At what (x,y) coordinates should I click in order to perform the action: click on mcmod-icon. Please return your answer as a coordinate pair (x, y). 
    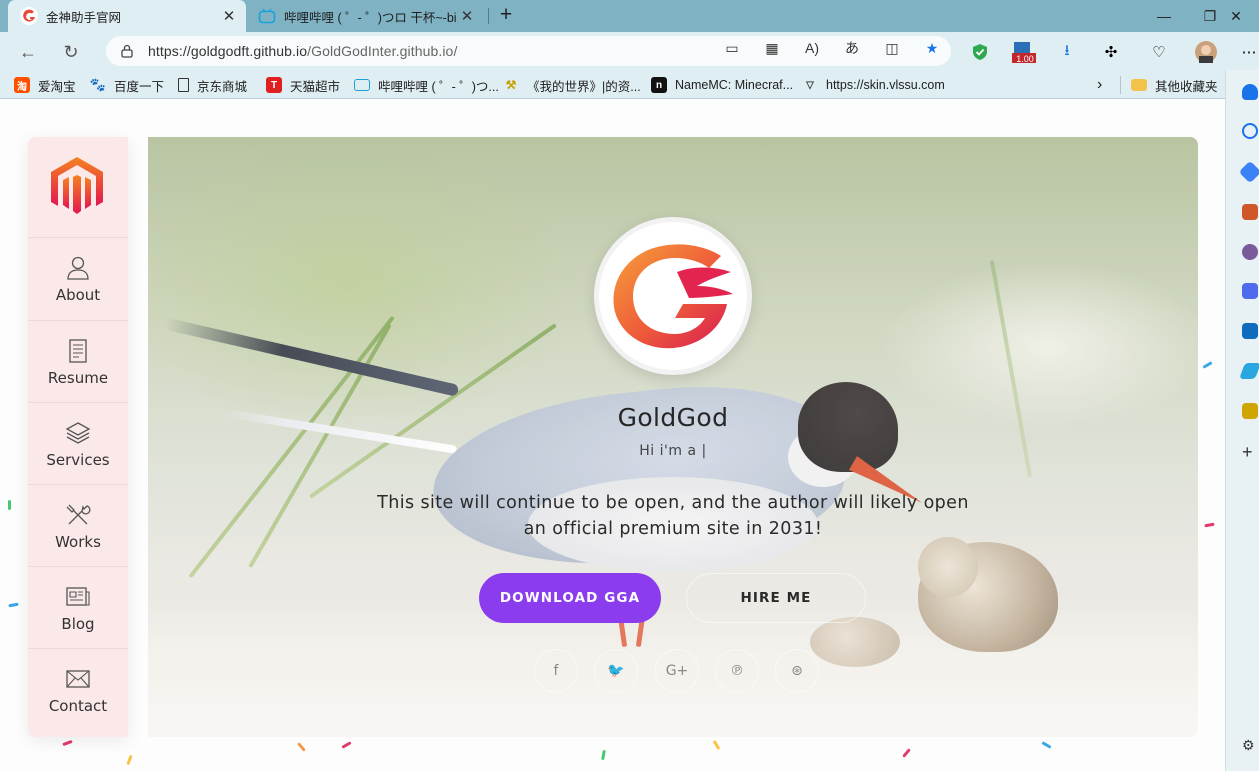
    Looking at the image, I should click on (1250, 411).